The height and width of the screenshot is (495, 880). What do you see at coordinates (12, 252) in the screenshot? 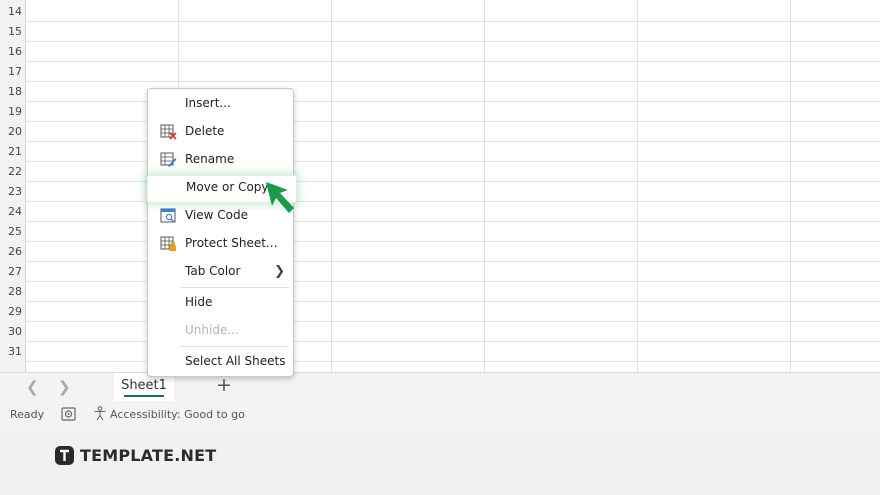
I see `row-number: 26` at bounding box center [12, 252].